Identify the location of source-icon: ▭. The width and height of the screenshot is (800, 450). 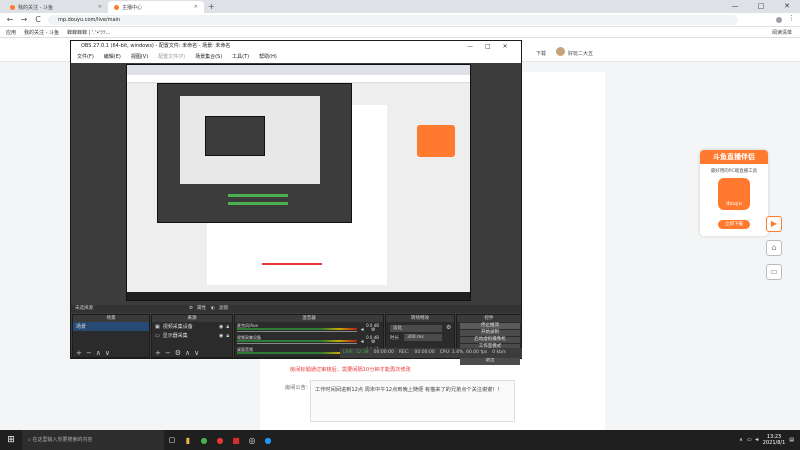
(157, 335).